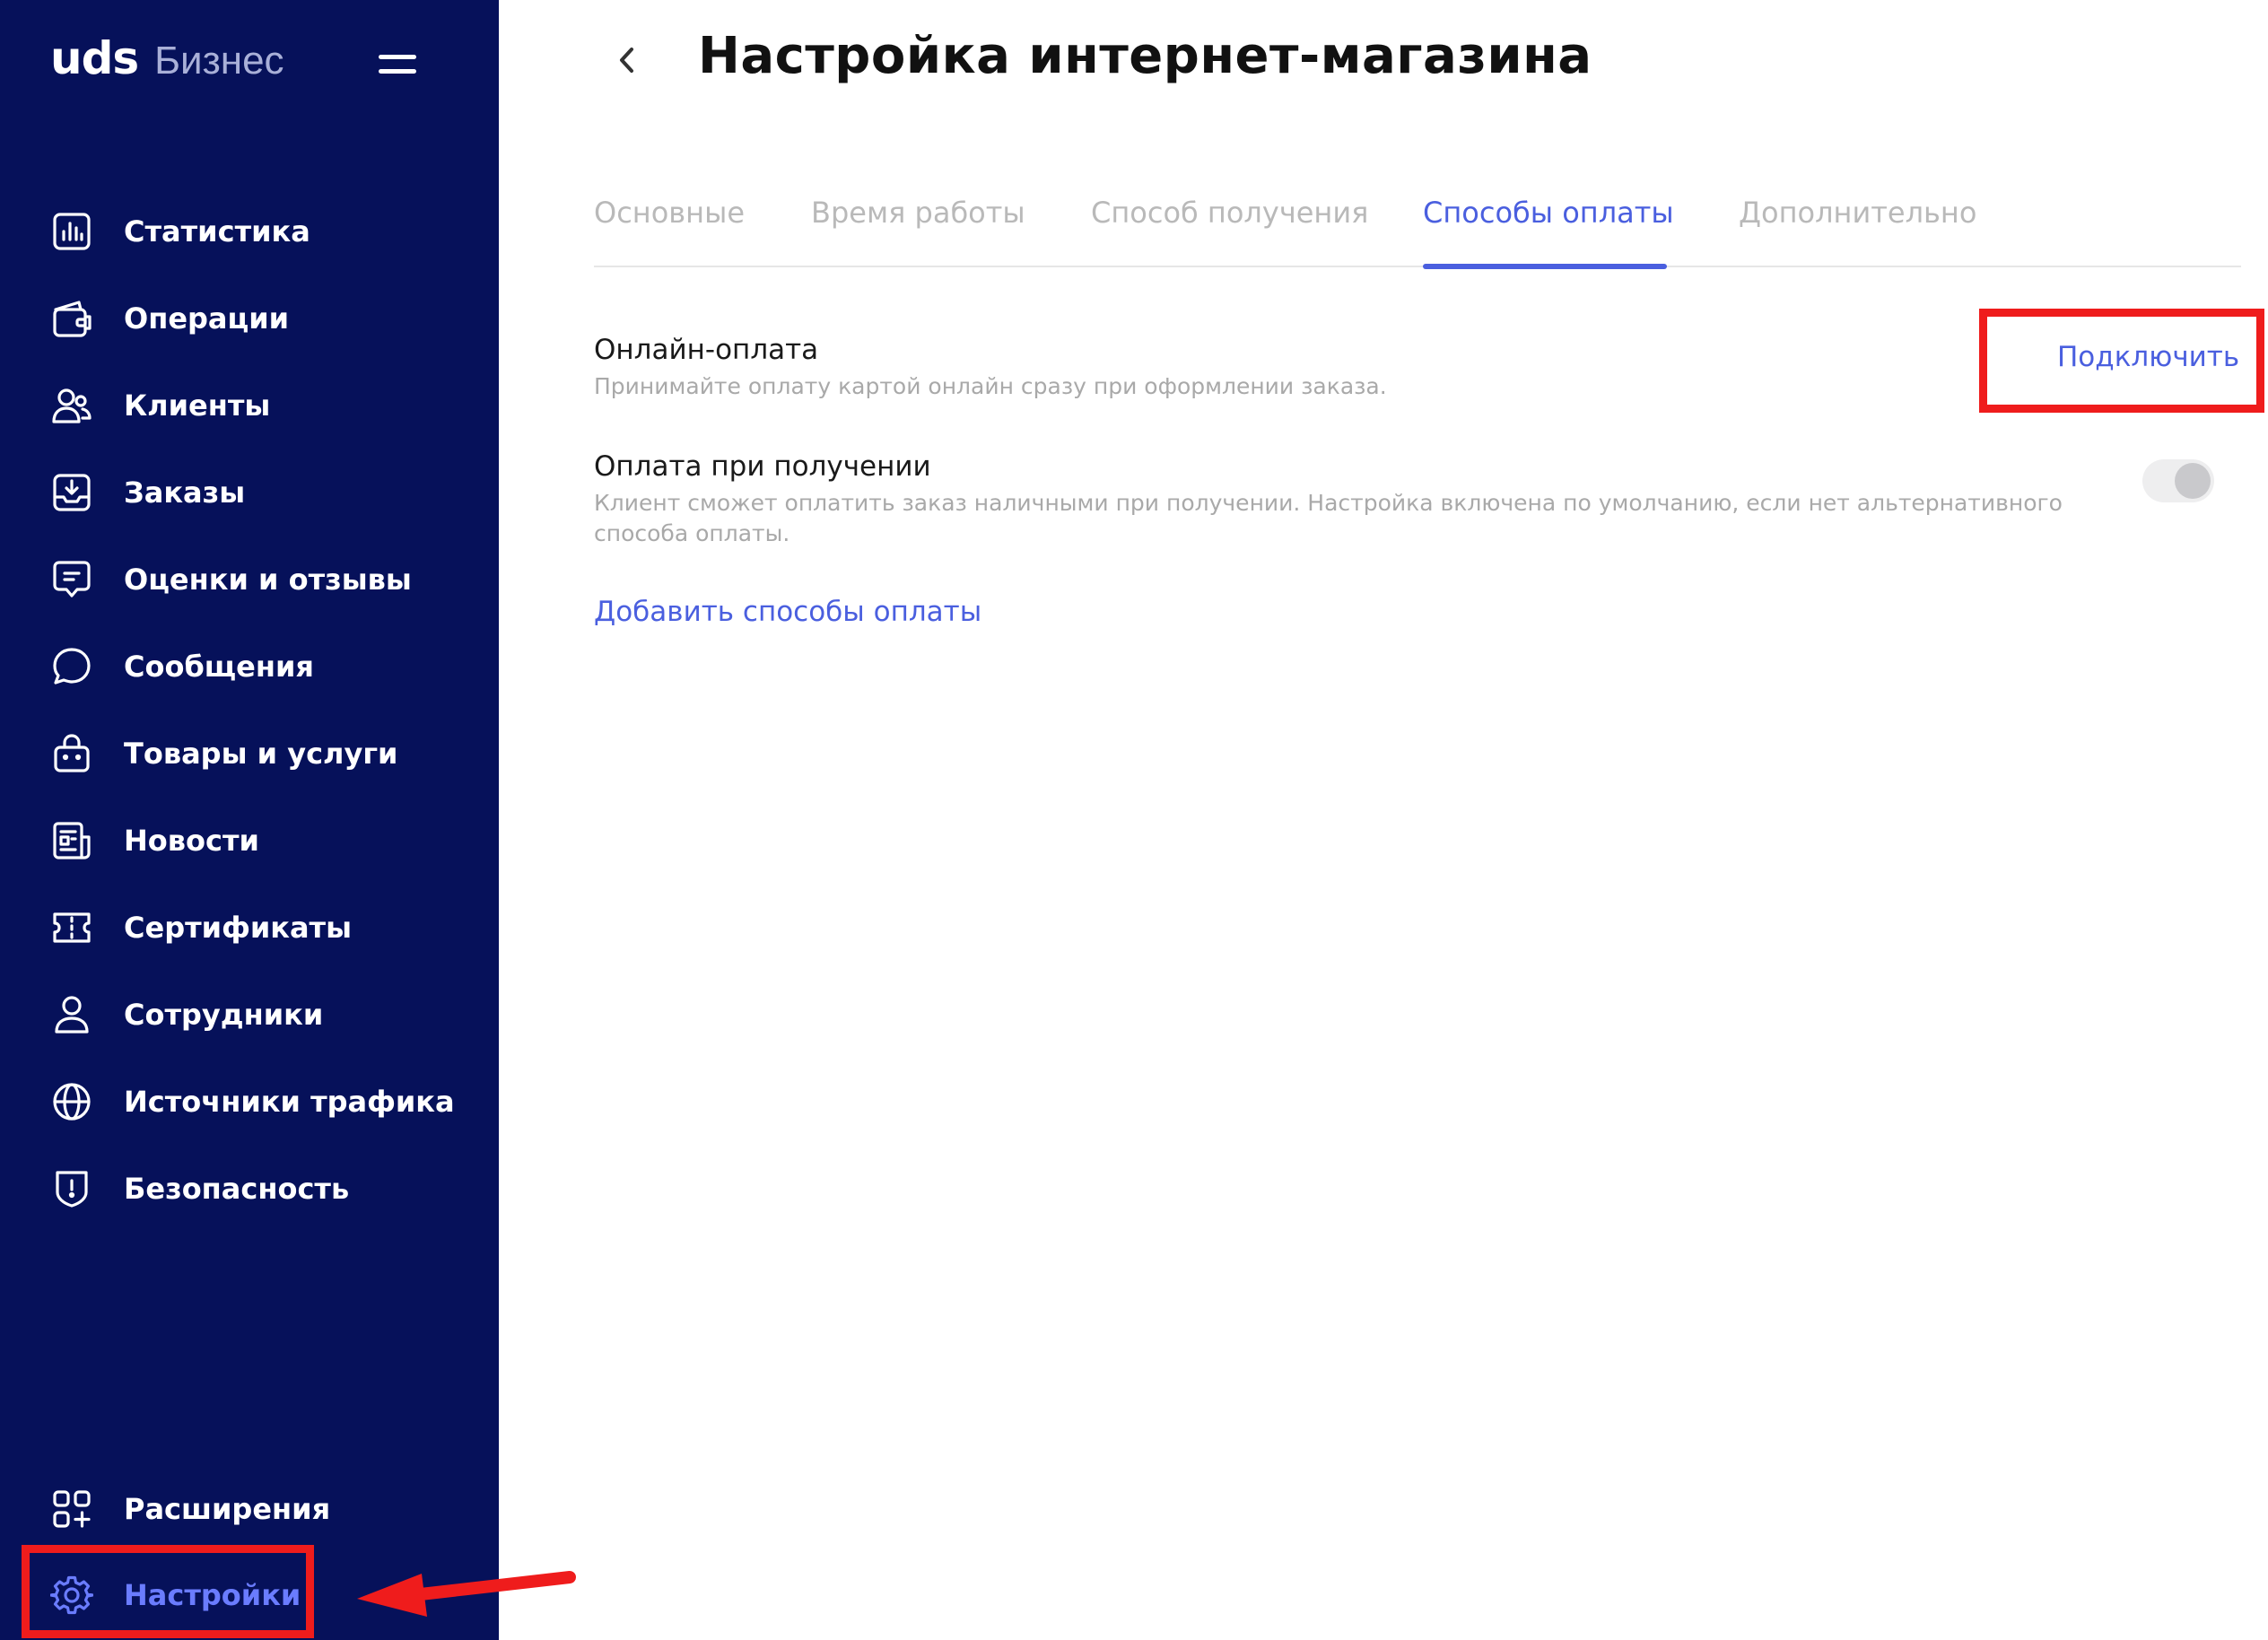  I want to click on sidebar-item-messages: Сообщения, so click(182, 667).